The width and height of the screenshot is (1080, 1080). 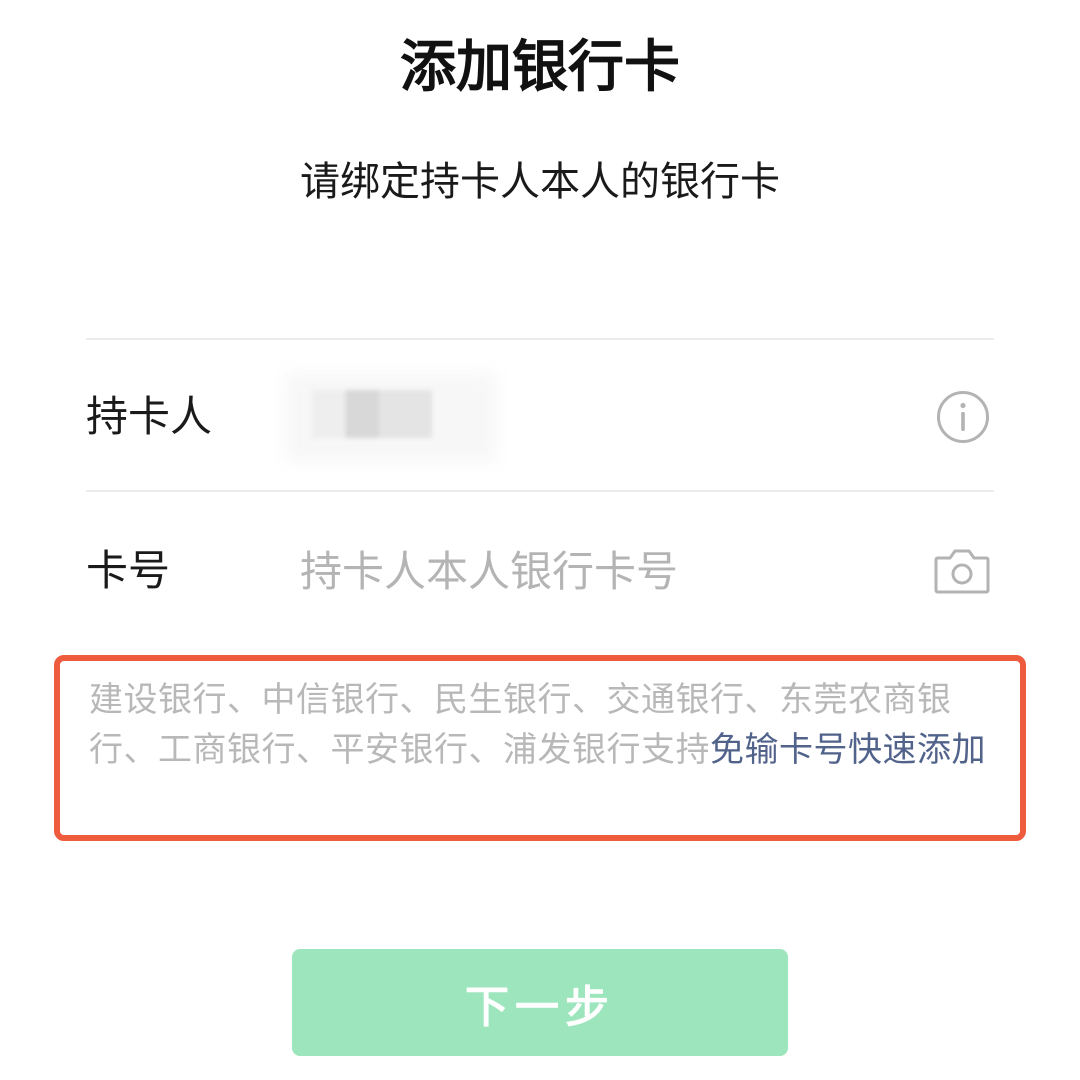 I want to click on form-middle-divider, so click(x=540, y=491).